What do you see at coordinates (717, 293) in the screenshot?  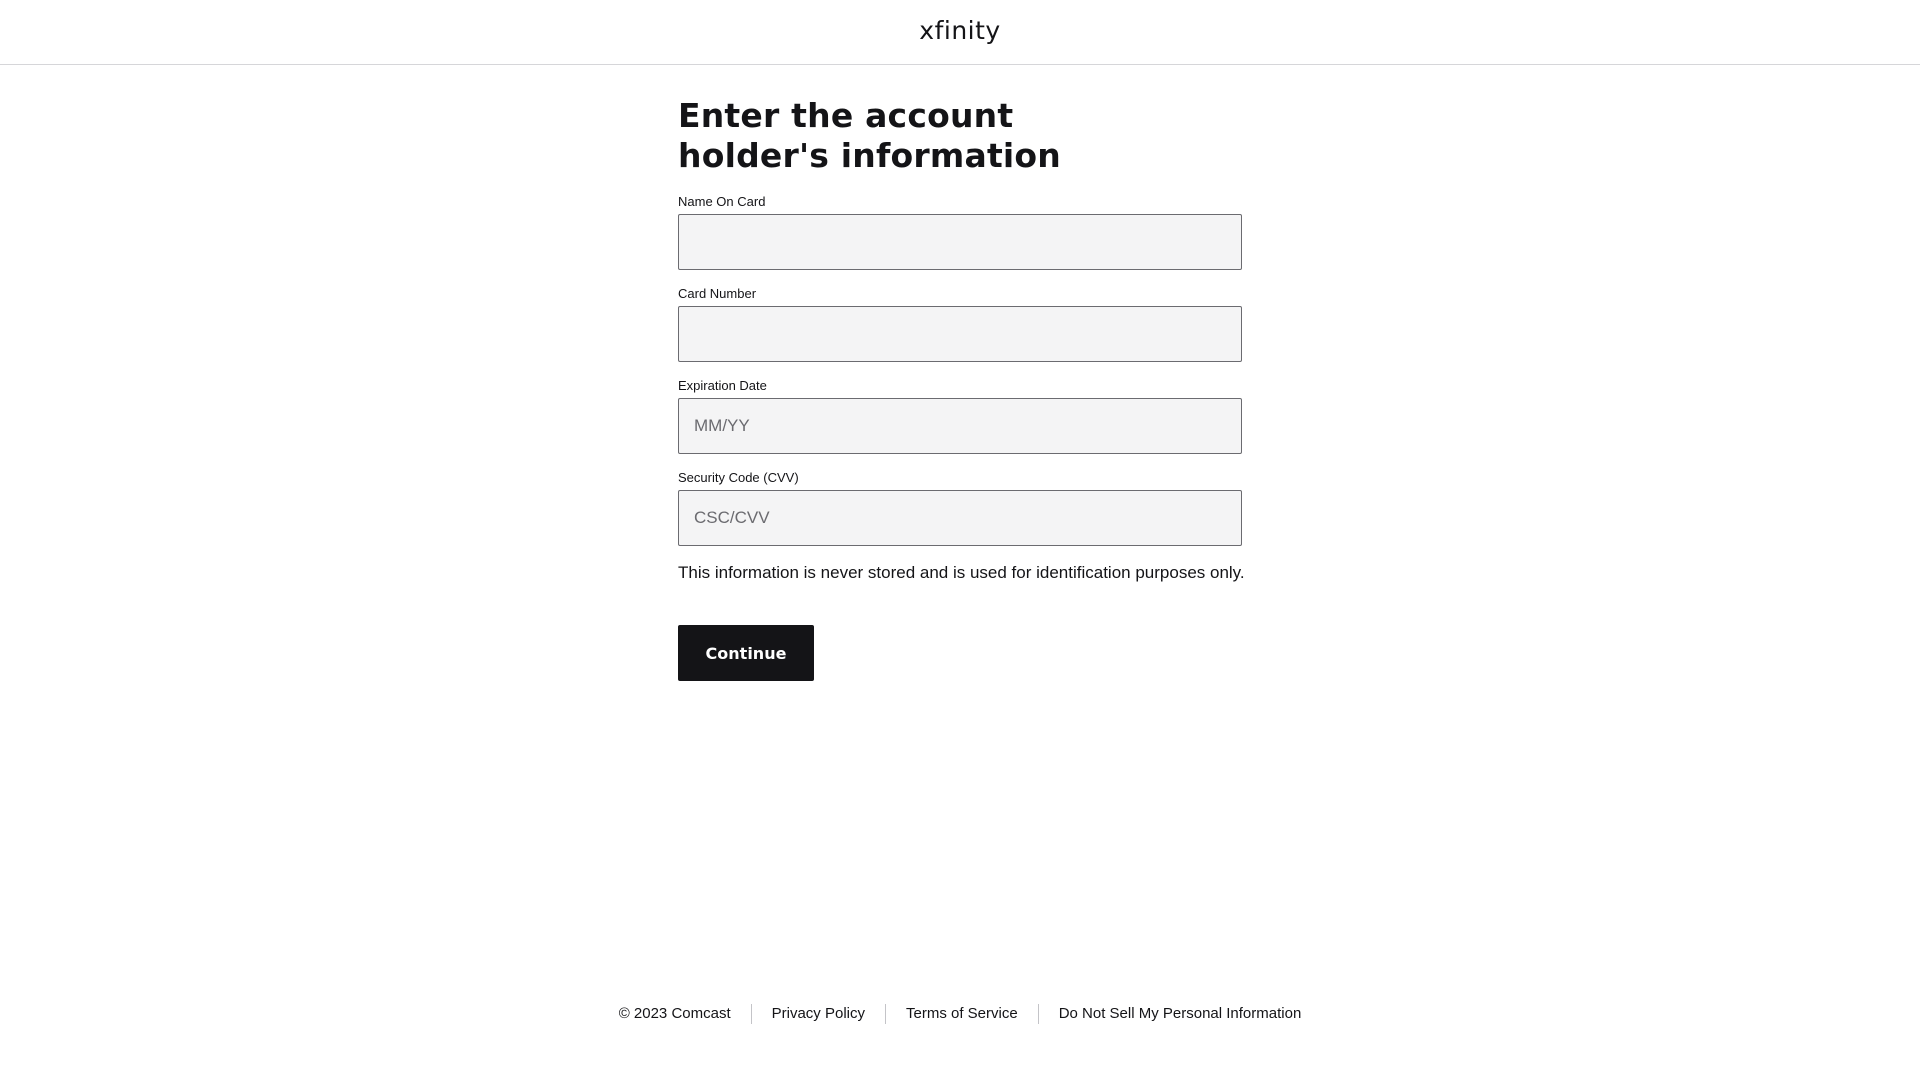 I see `card-number-label: Card Number` at bounding box center [717, 293].